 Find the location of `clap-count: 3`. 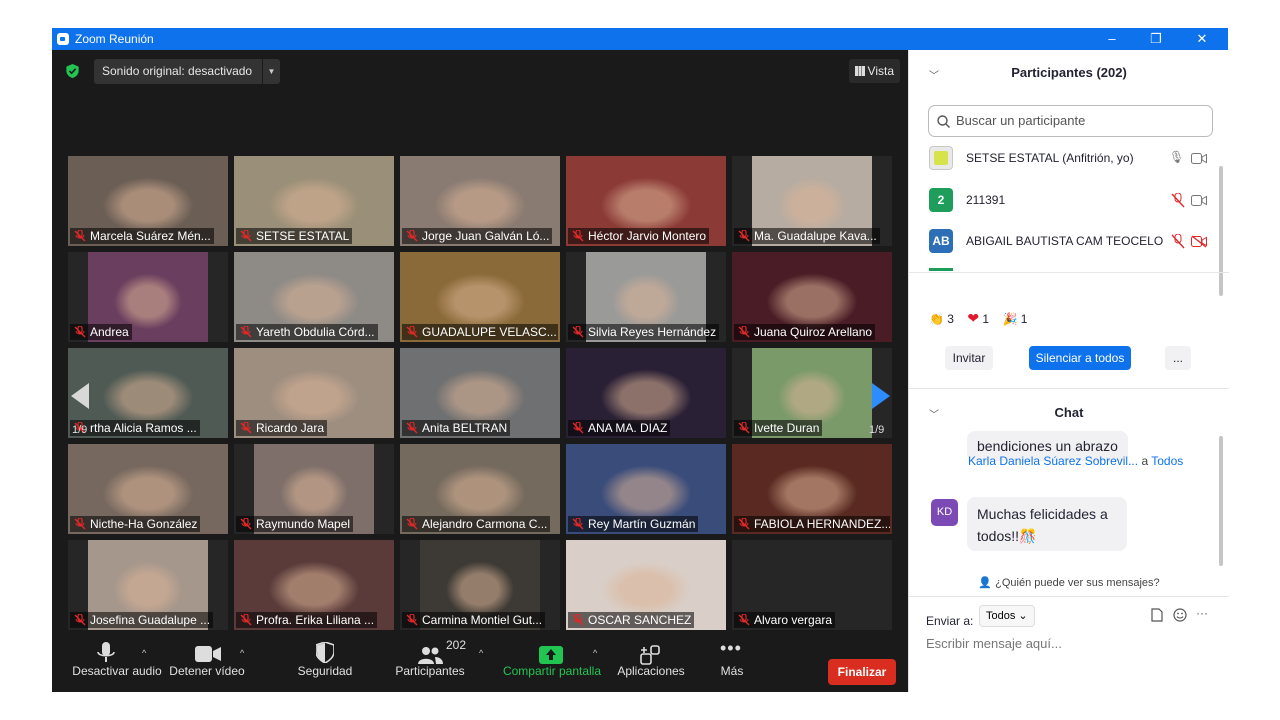

clap-count: 3 is located at coordinates (950, 319).